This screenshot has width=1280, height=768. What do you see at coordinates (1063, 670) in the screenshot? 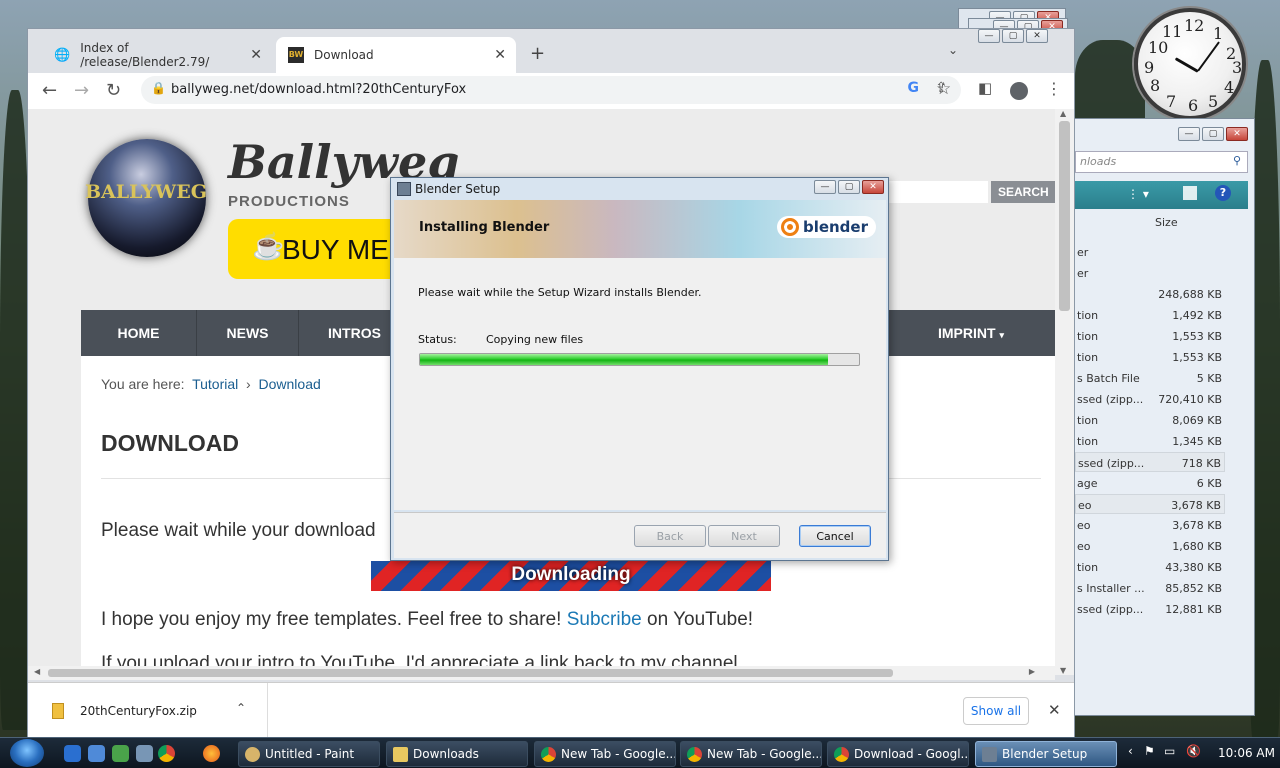
I see `scroll-down-icon: ▼` at bounding box center [1063, 670].